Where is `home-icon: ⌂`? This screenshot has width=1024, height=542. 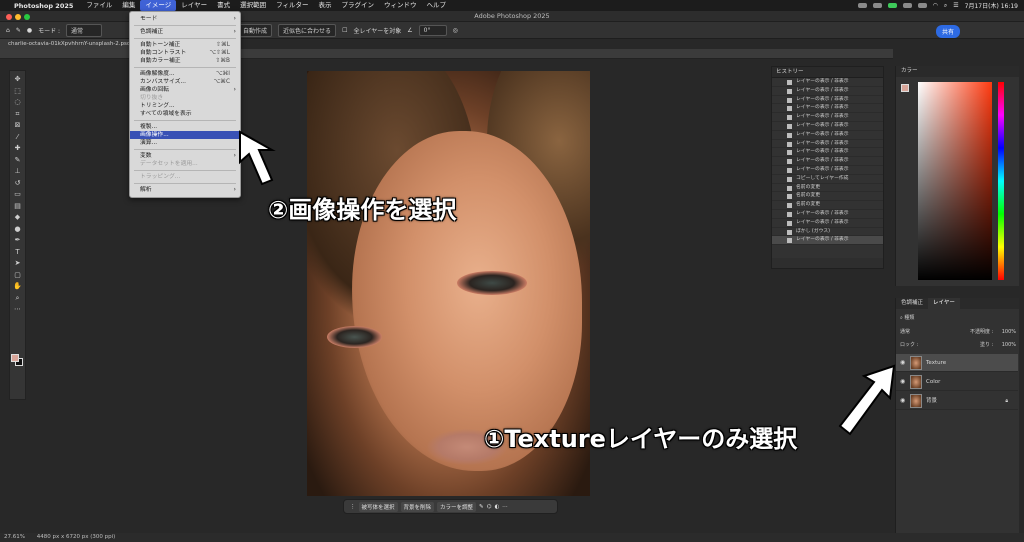 home-icon: ⌂ is located at coordinates (8, 30).